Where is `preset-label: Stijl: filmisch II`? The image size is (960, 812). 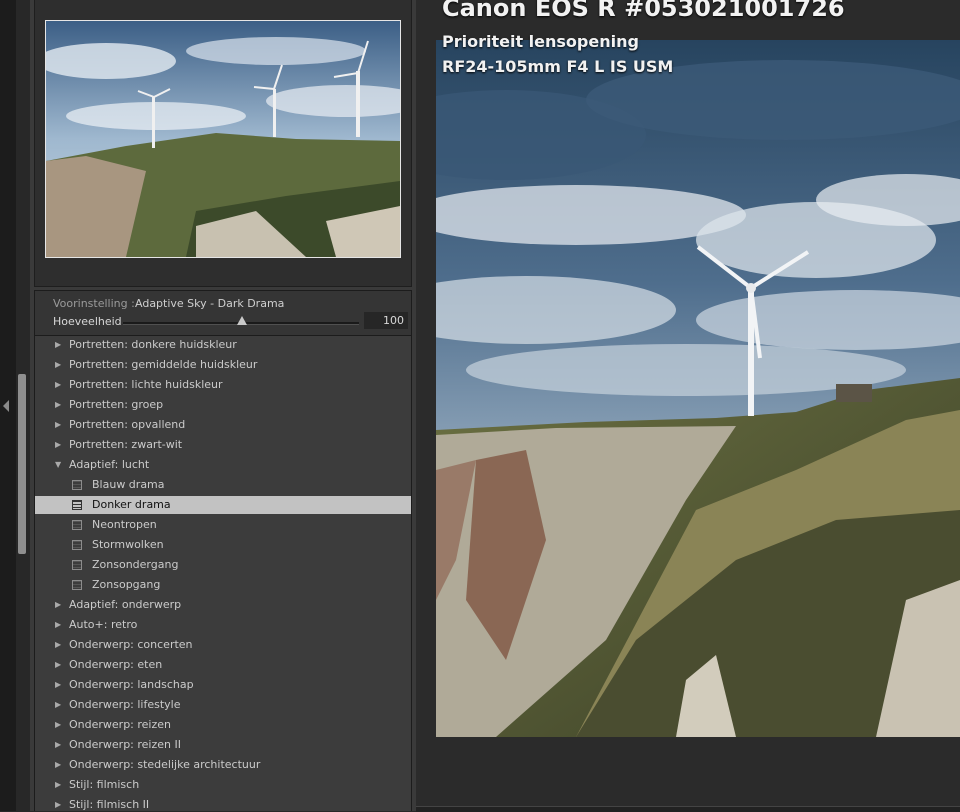 preset-label: Stijl: filmisch II is located at coordinates (109, 804).